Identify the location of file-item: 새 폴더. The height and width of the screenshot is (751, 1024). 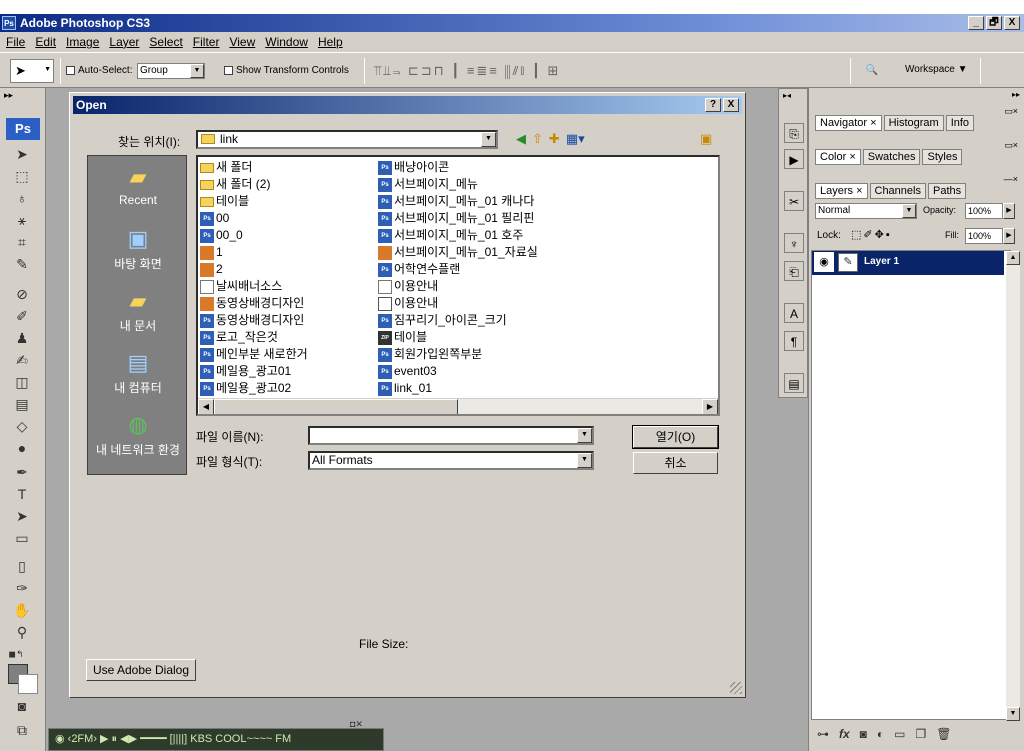
(254, 167).